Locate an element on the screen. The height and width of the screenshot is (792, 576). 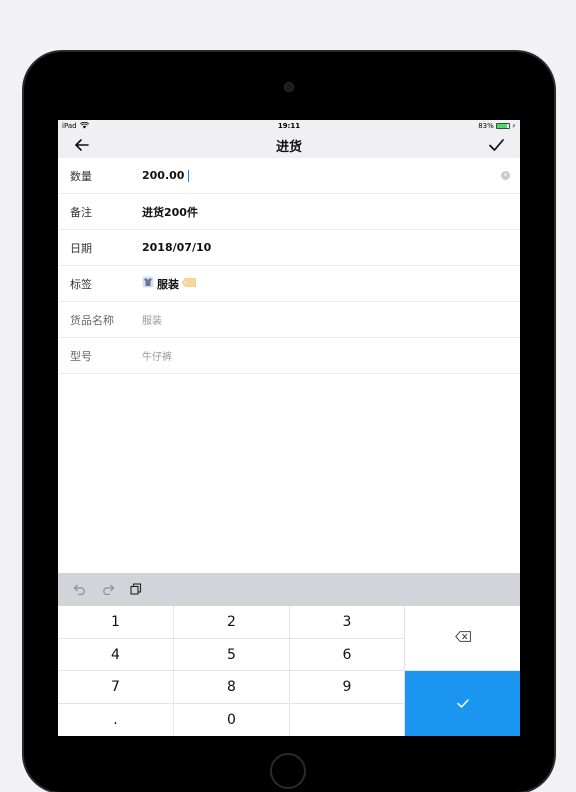
tag-label-icon is located at coordinates (189, 283).